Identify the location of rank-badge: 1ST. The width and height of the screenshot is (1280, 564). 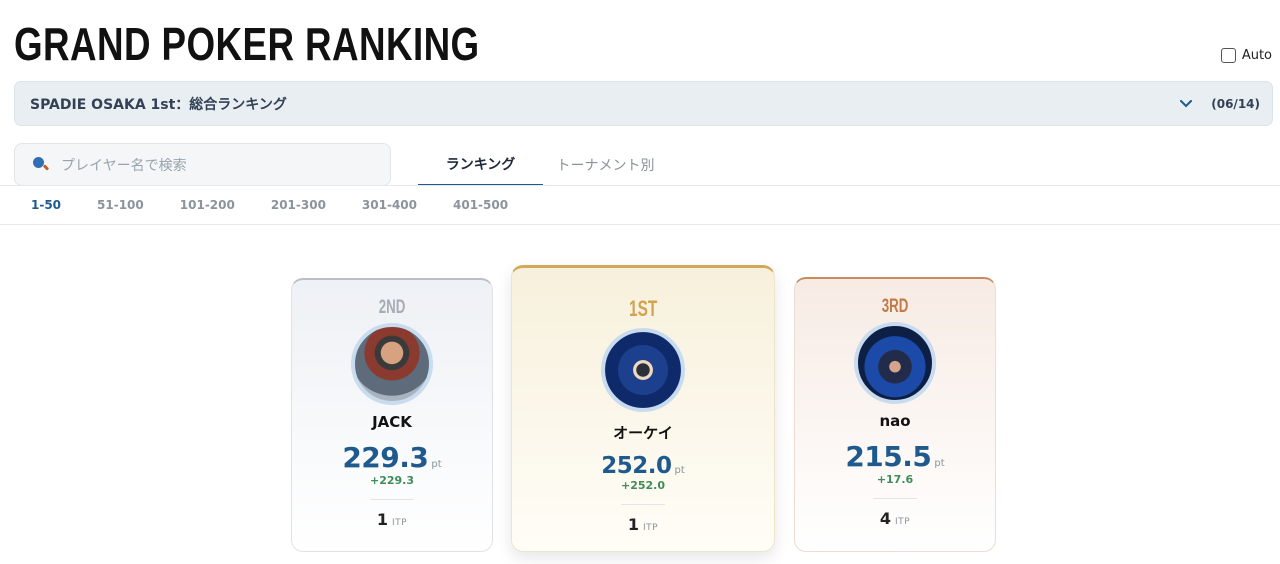
(643, 308).